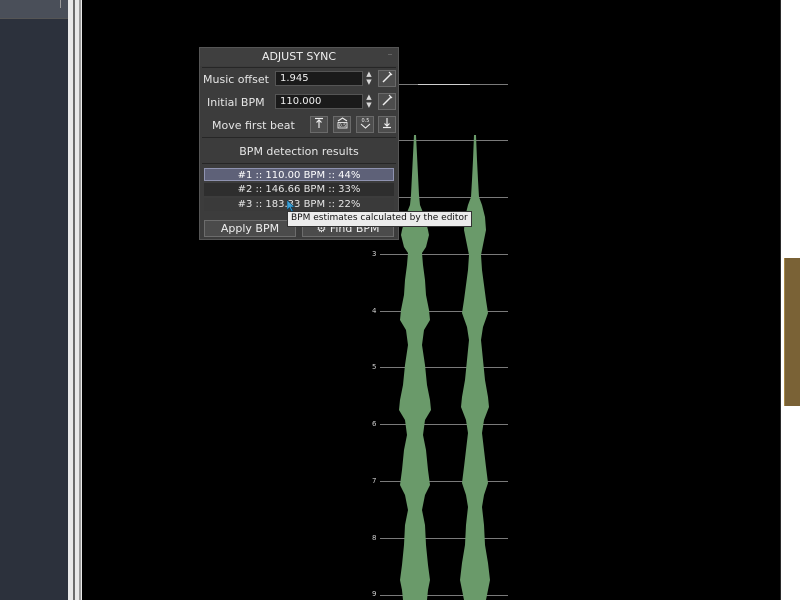  What do you see at coordinates (319, 101) in the screenshot?
I see `initial-bpm-input: 110.000` at bounding box center [319, 101].